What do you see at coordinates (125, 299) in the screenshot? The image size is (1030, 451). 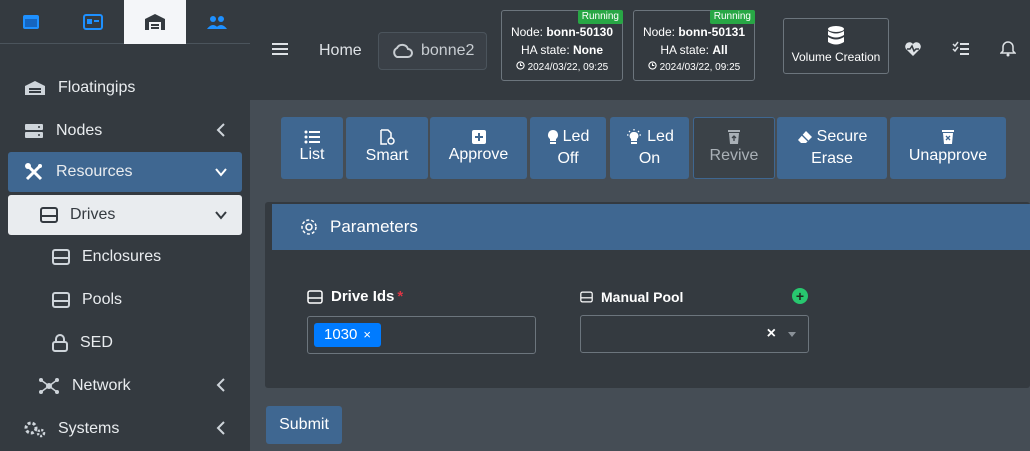 I see `sidebar-item-pools: Pools` at bounding box center [125, 299].